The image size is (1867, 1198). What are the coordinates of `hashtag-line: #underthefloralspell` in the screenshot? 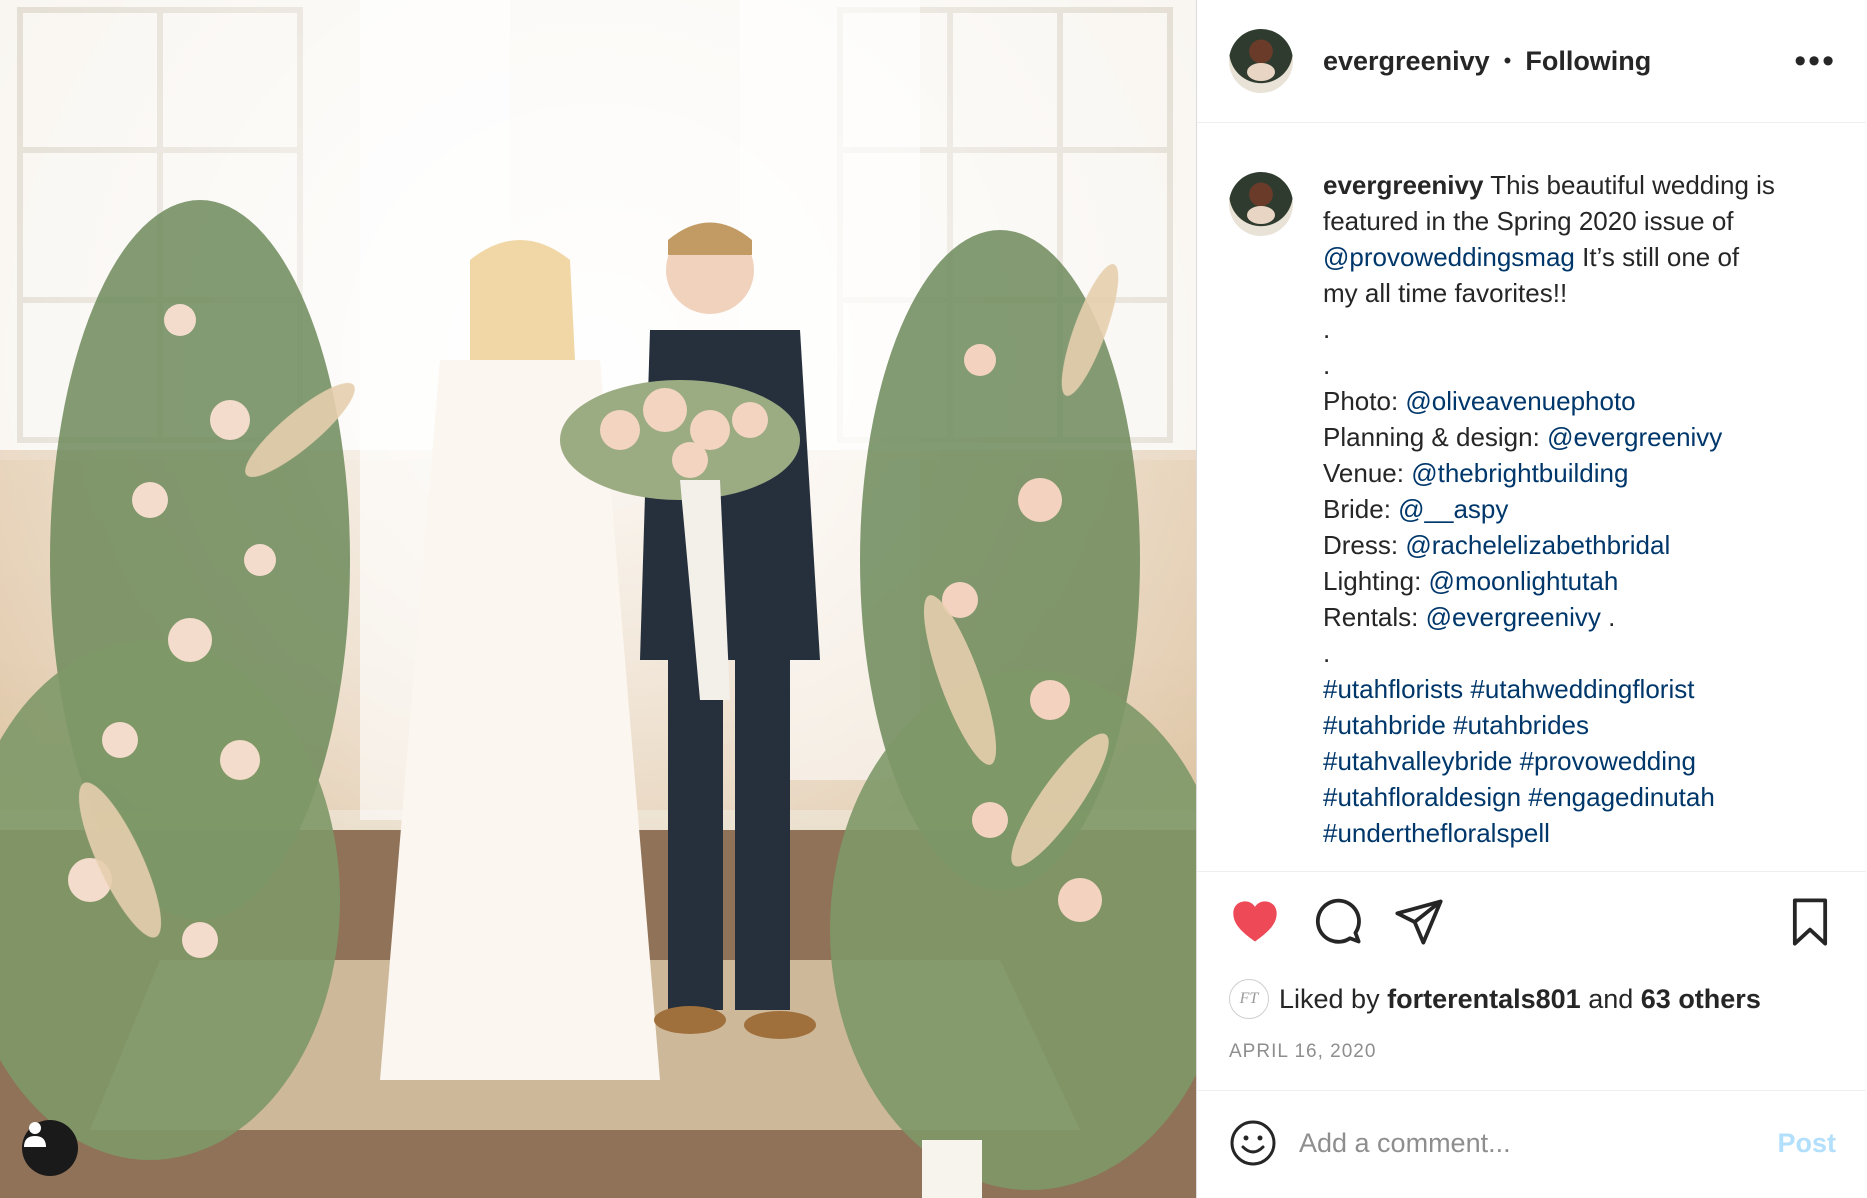 It's located at (1579, 833).